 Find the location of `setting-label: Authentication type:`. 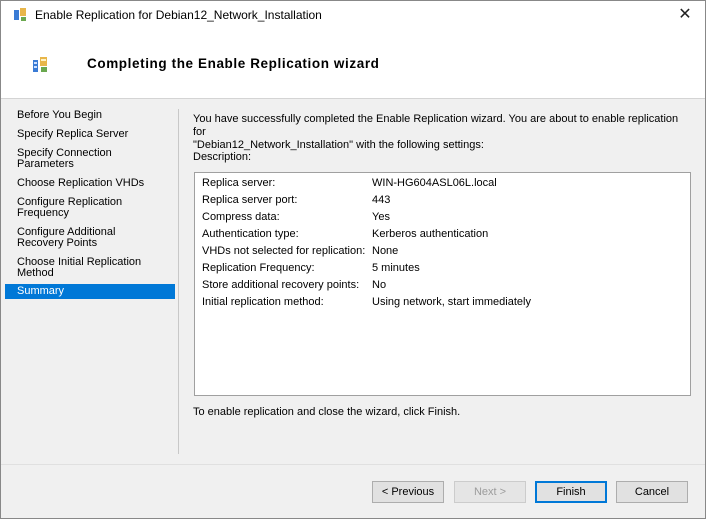

setting-label: Authentication type: is located at coordinates (250, 234).